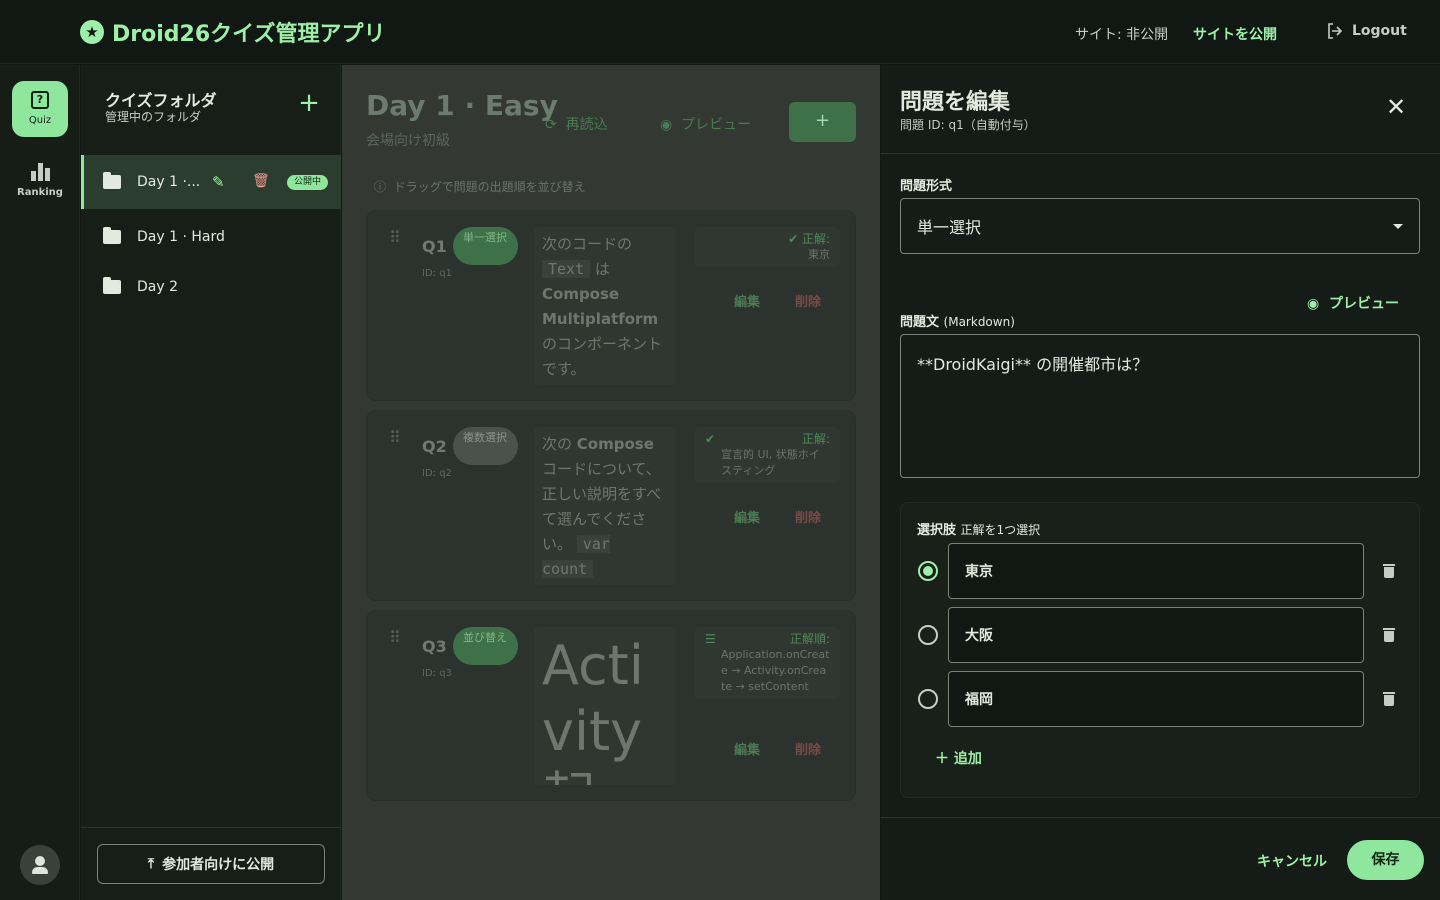 Image resolution: width=1440 pixels, height=900 pixels. I want to click on folder-name: Day 2, so click(158, 287).